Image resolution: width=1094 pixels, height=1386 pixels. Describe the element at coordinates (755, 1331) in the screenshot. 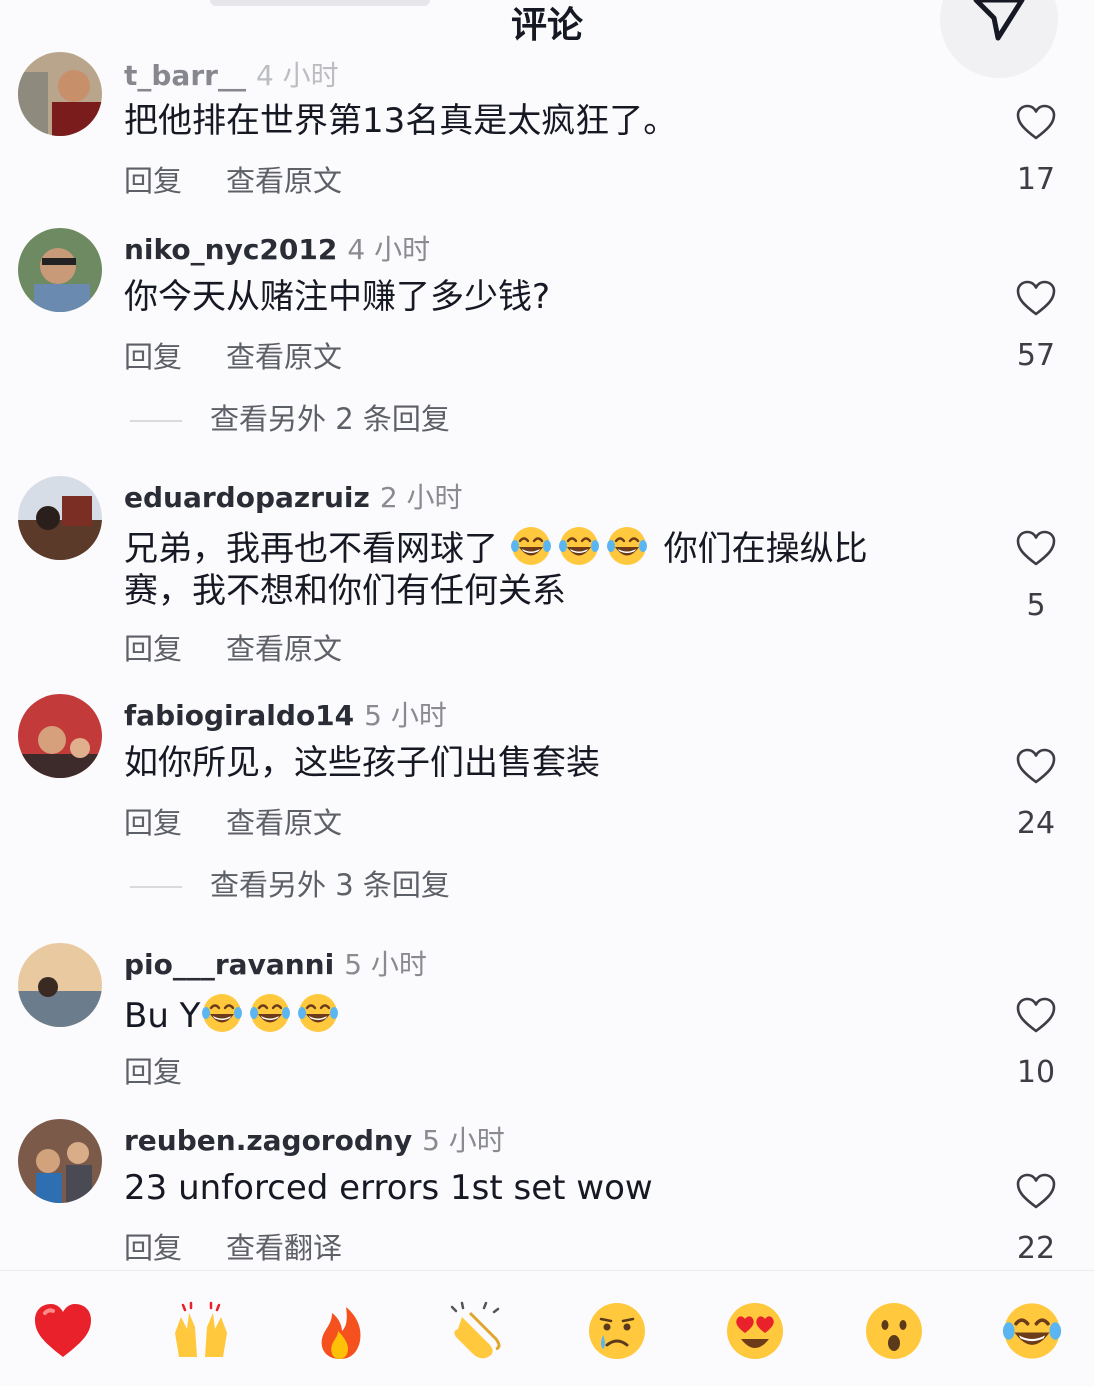

I see `heart-eyes-icon` at that location.